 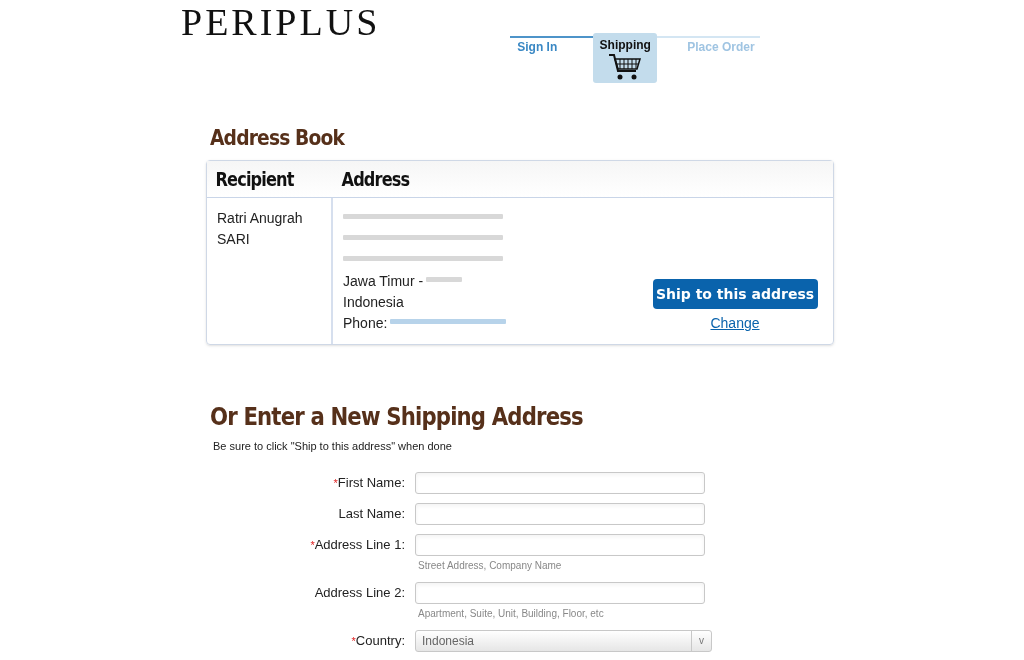 I want to click on field-label: Address Line 1:, so click(x=359, y=545).